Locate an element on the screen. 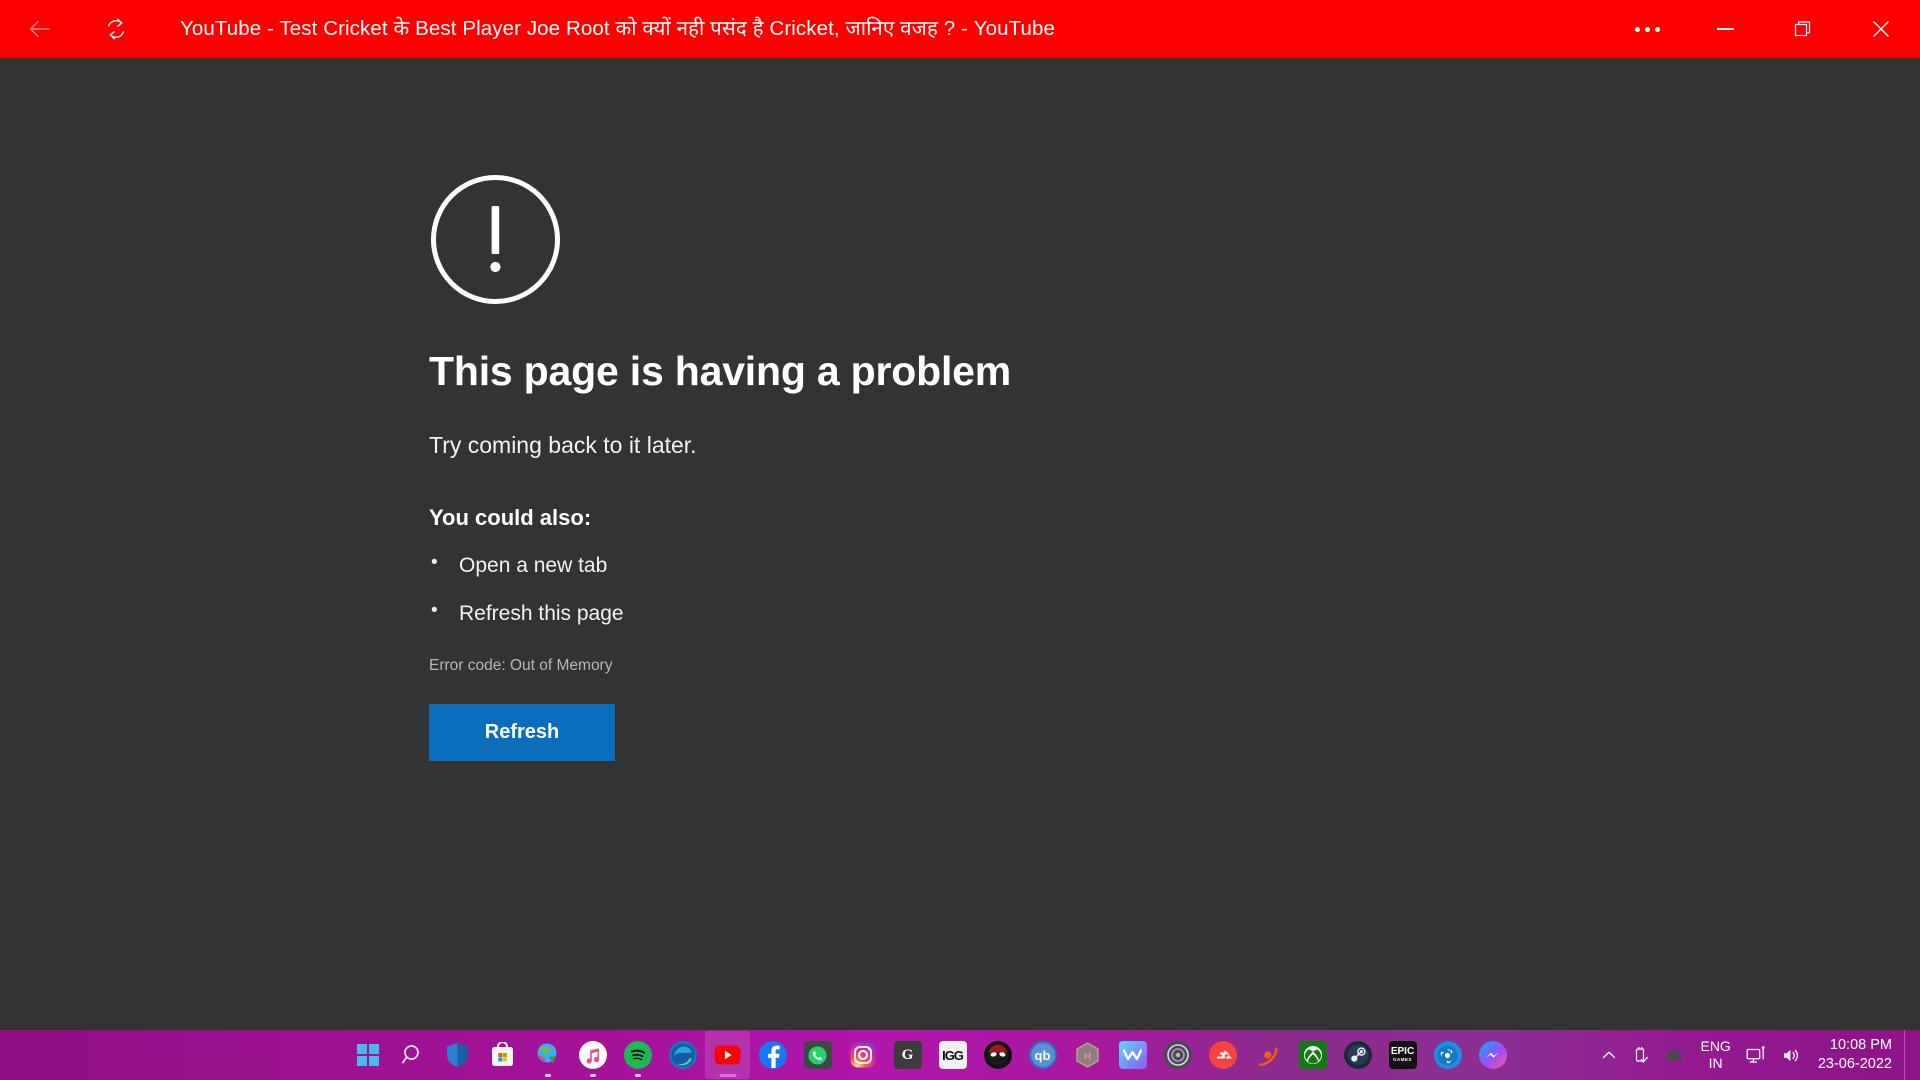 This screenshot has width=1920, height=1080. taskbar-item-steam is located at coordinates (1357, 1055).